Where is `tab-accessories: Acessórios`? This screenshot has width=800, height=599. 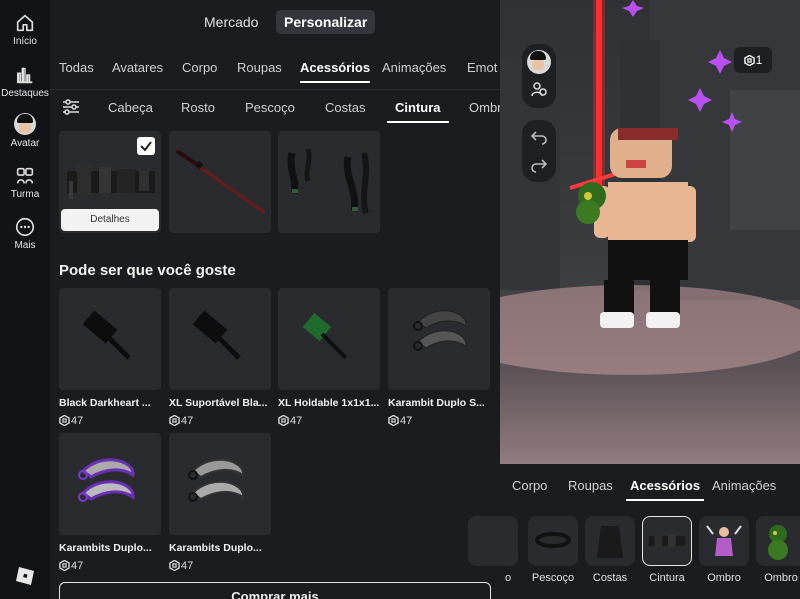 tab-accessories: Acessórios is located at coordinates (335, 71).